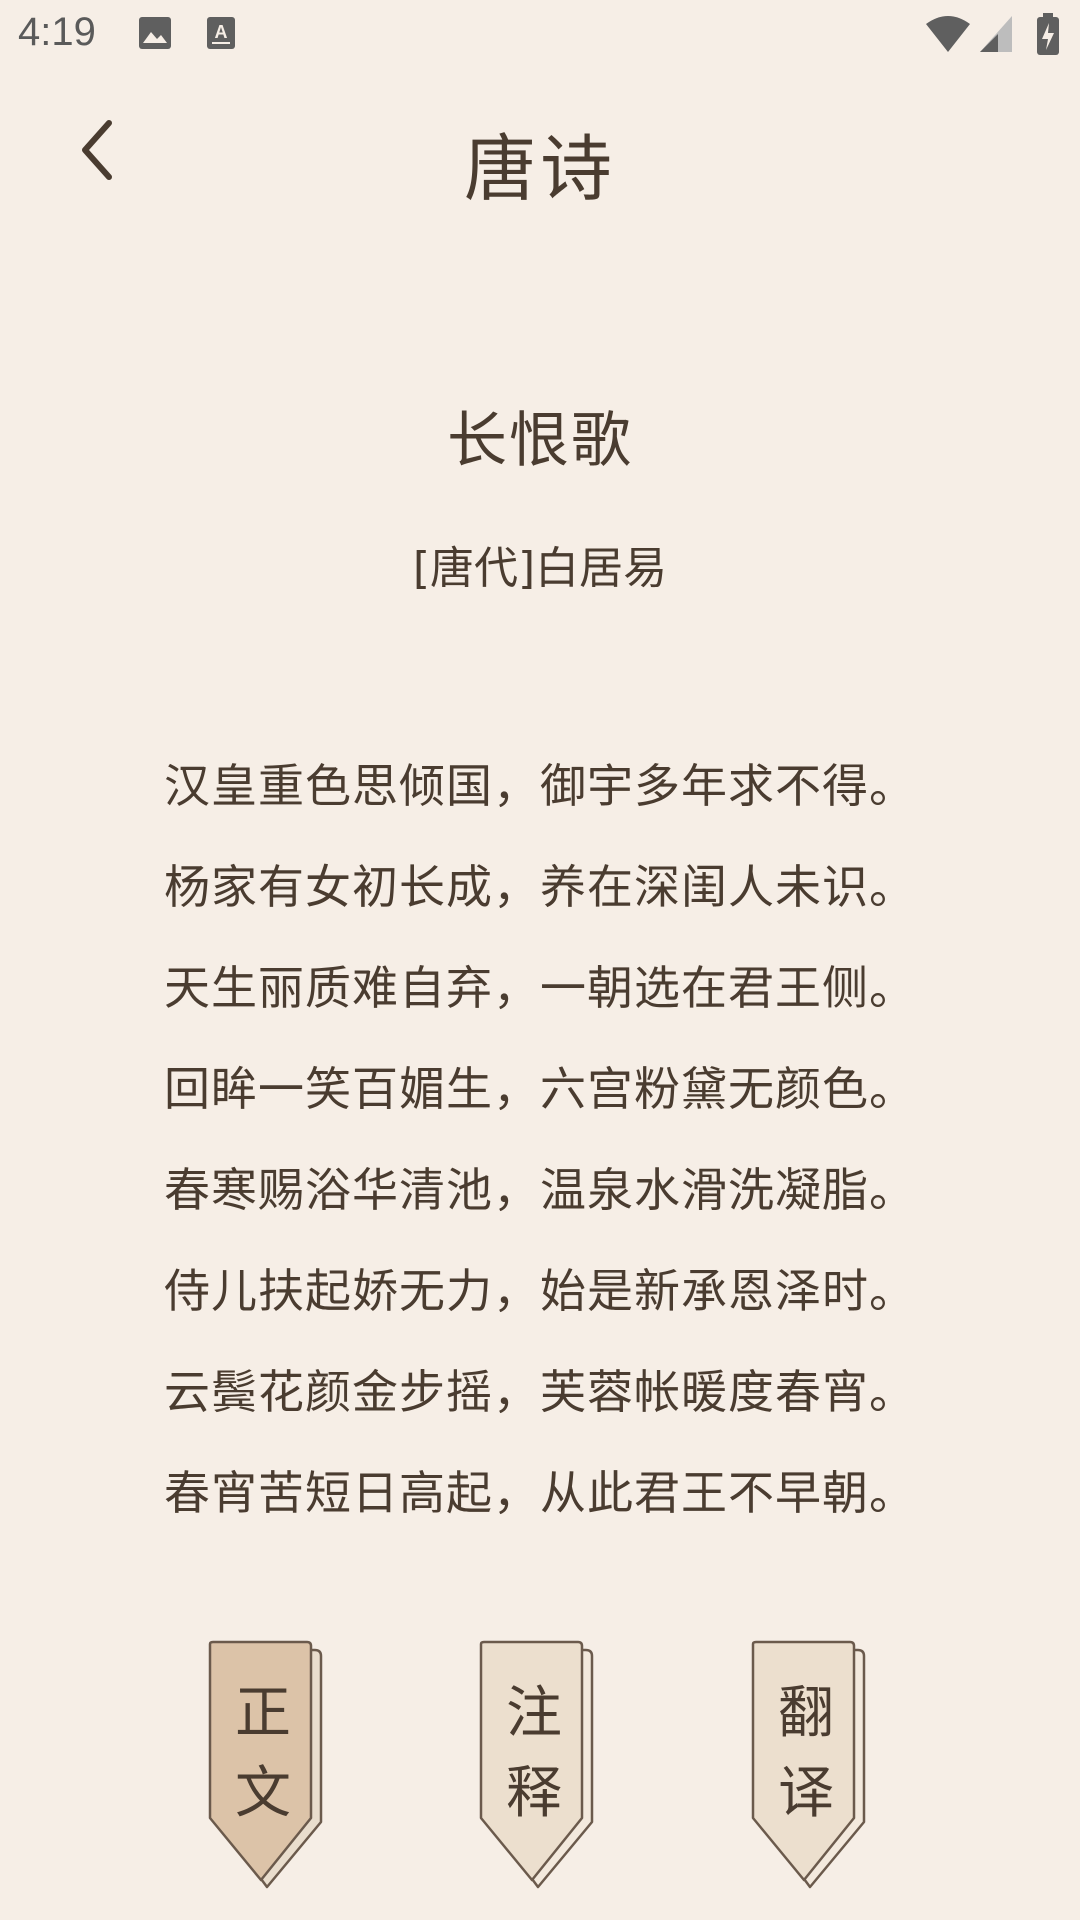 Image resolution: width=1080 pixels, height=1920 pixels. I want to click on status-time: 4:19, so click(57, 32).